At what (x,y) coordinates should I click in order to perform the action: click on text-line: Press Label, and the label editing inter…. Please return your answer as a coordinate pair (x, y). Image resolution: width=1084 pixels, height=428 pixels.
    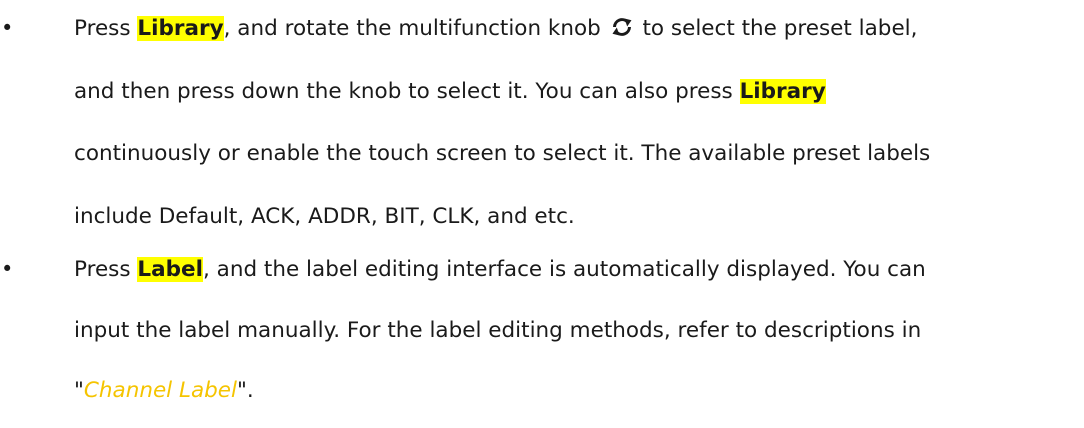
    Looking at the image, I should click on (500, 269).